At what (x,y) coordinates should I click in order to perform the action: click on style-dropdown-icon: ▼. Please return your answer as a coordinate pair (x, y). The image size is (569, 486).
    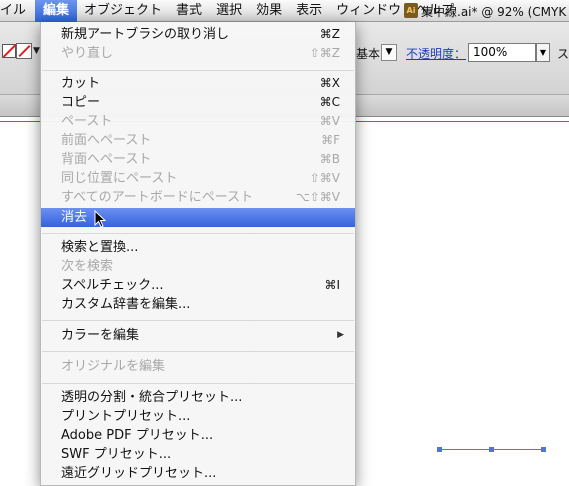
    Looking at the image, I should click on (389, 52).